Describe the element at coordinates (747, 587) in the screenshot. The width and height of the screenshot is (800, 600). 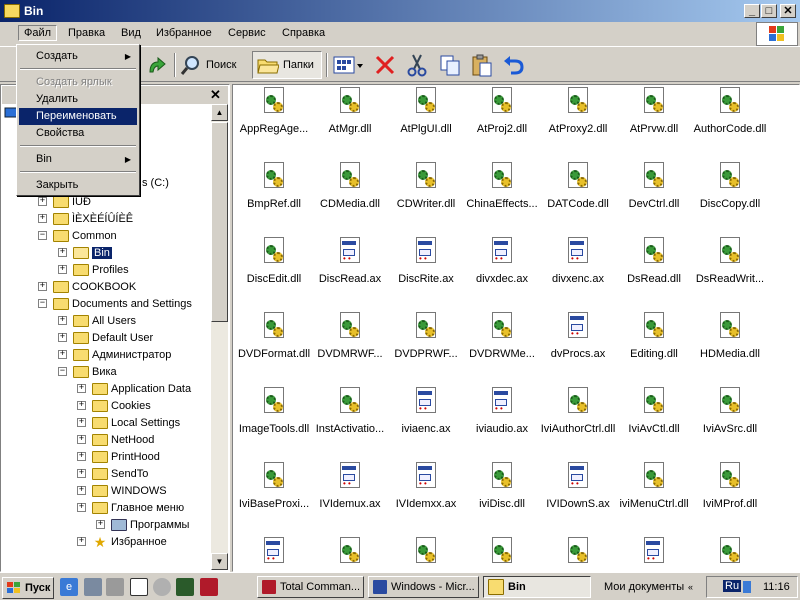
I see `network-tray-icon` at that location.